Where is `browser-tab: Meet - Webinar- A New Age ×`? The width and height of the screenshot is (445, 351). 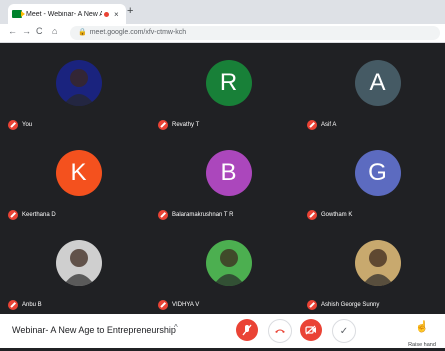 browser-tab: Meet - Webinar- A New Age × is located at coordinates (67, 14).